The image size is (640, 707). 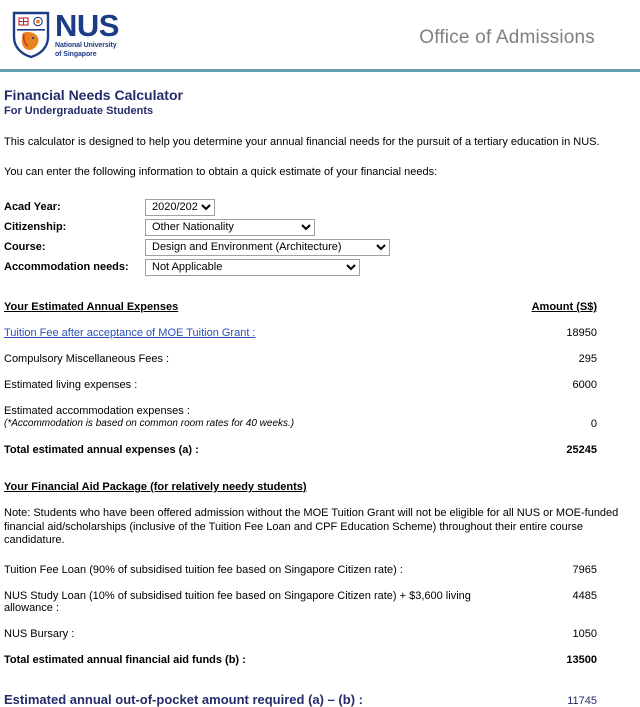 I want to click on acad-year-select: 2020/2021, so click(x=180, y=207).